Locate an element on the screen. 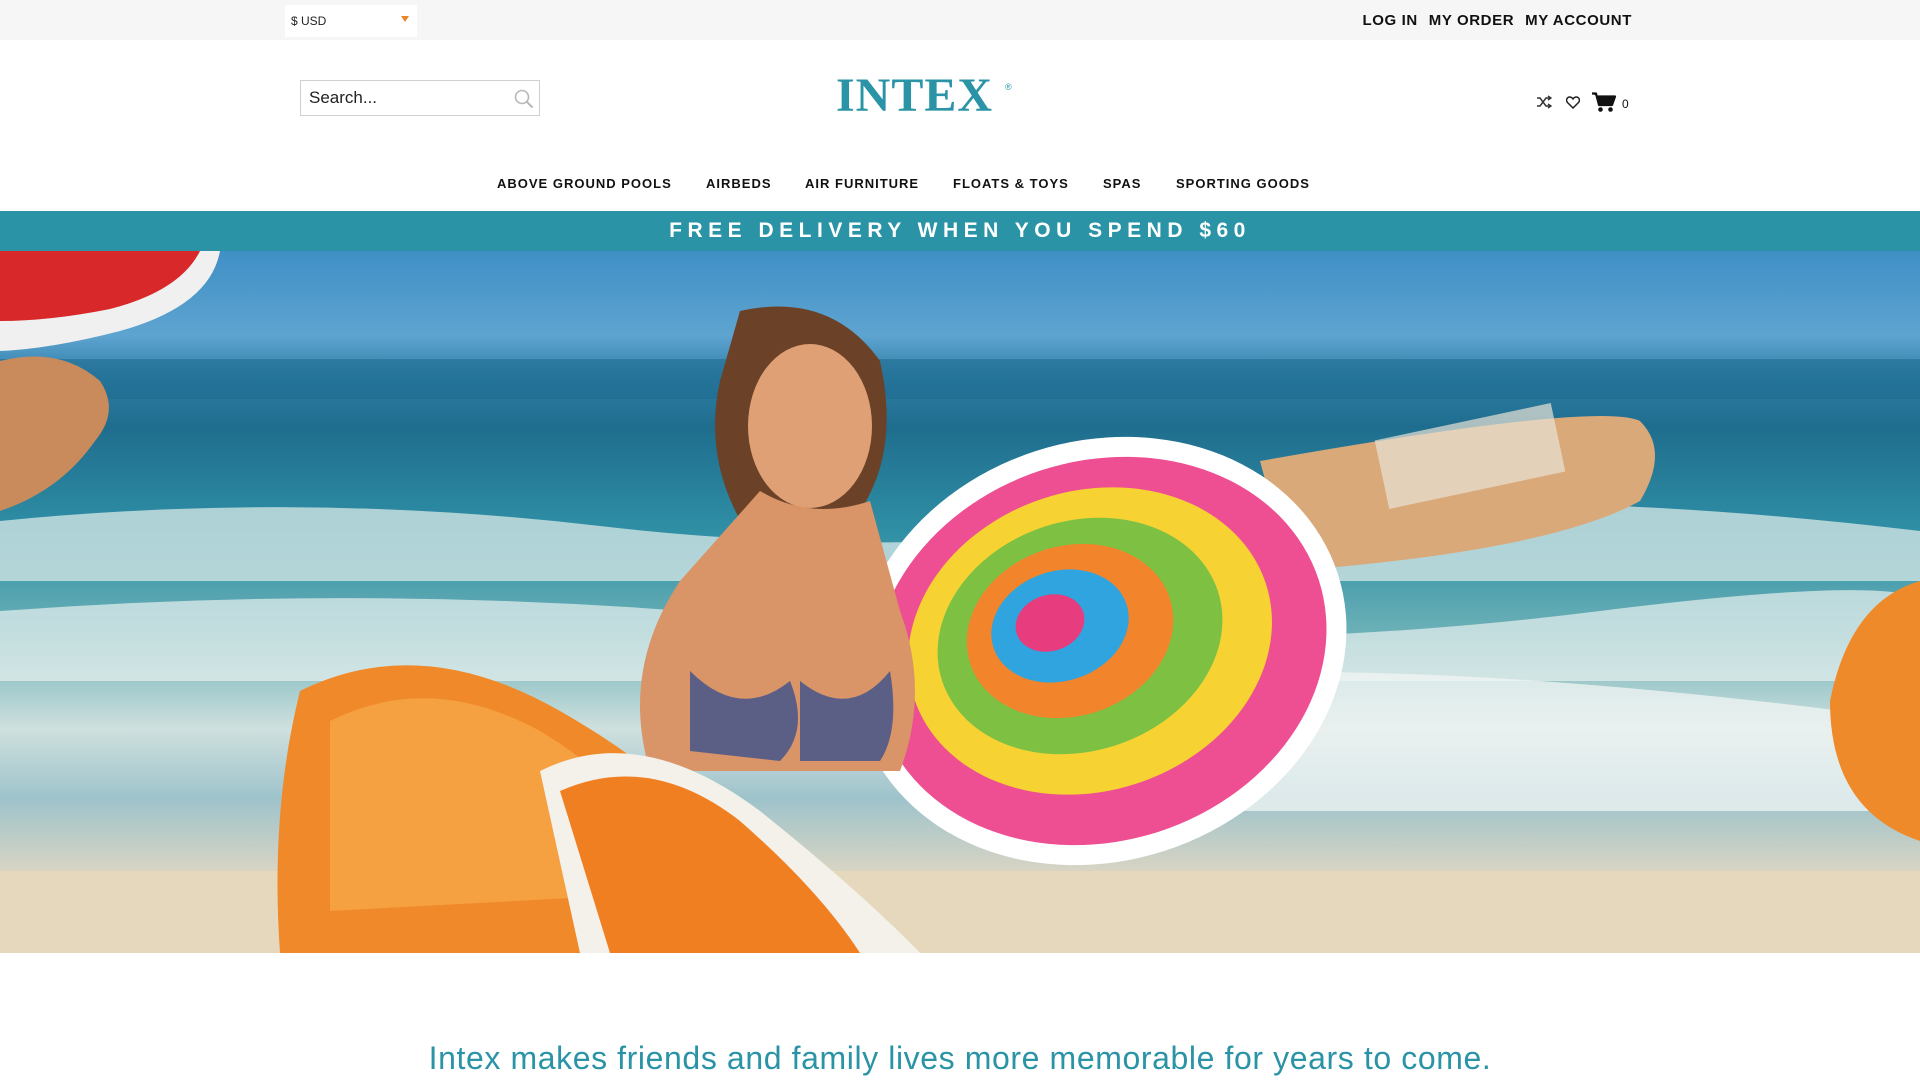  nav-item-air-furniture: AIR FURNITURE is located at coordinates (862, 183).